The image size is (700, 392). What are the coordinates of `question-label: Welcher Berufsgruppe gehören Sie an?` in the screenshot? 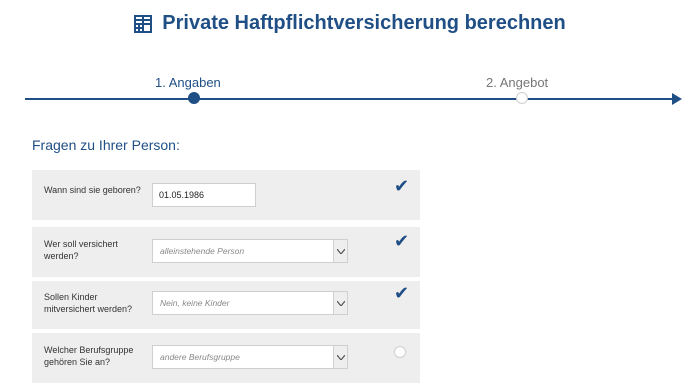 It's located at (89, 356).